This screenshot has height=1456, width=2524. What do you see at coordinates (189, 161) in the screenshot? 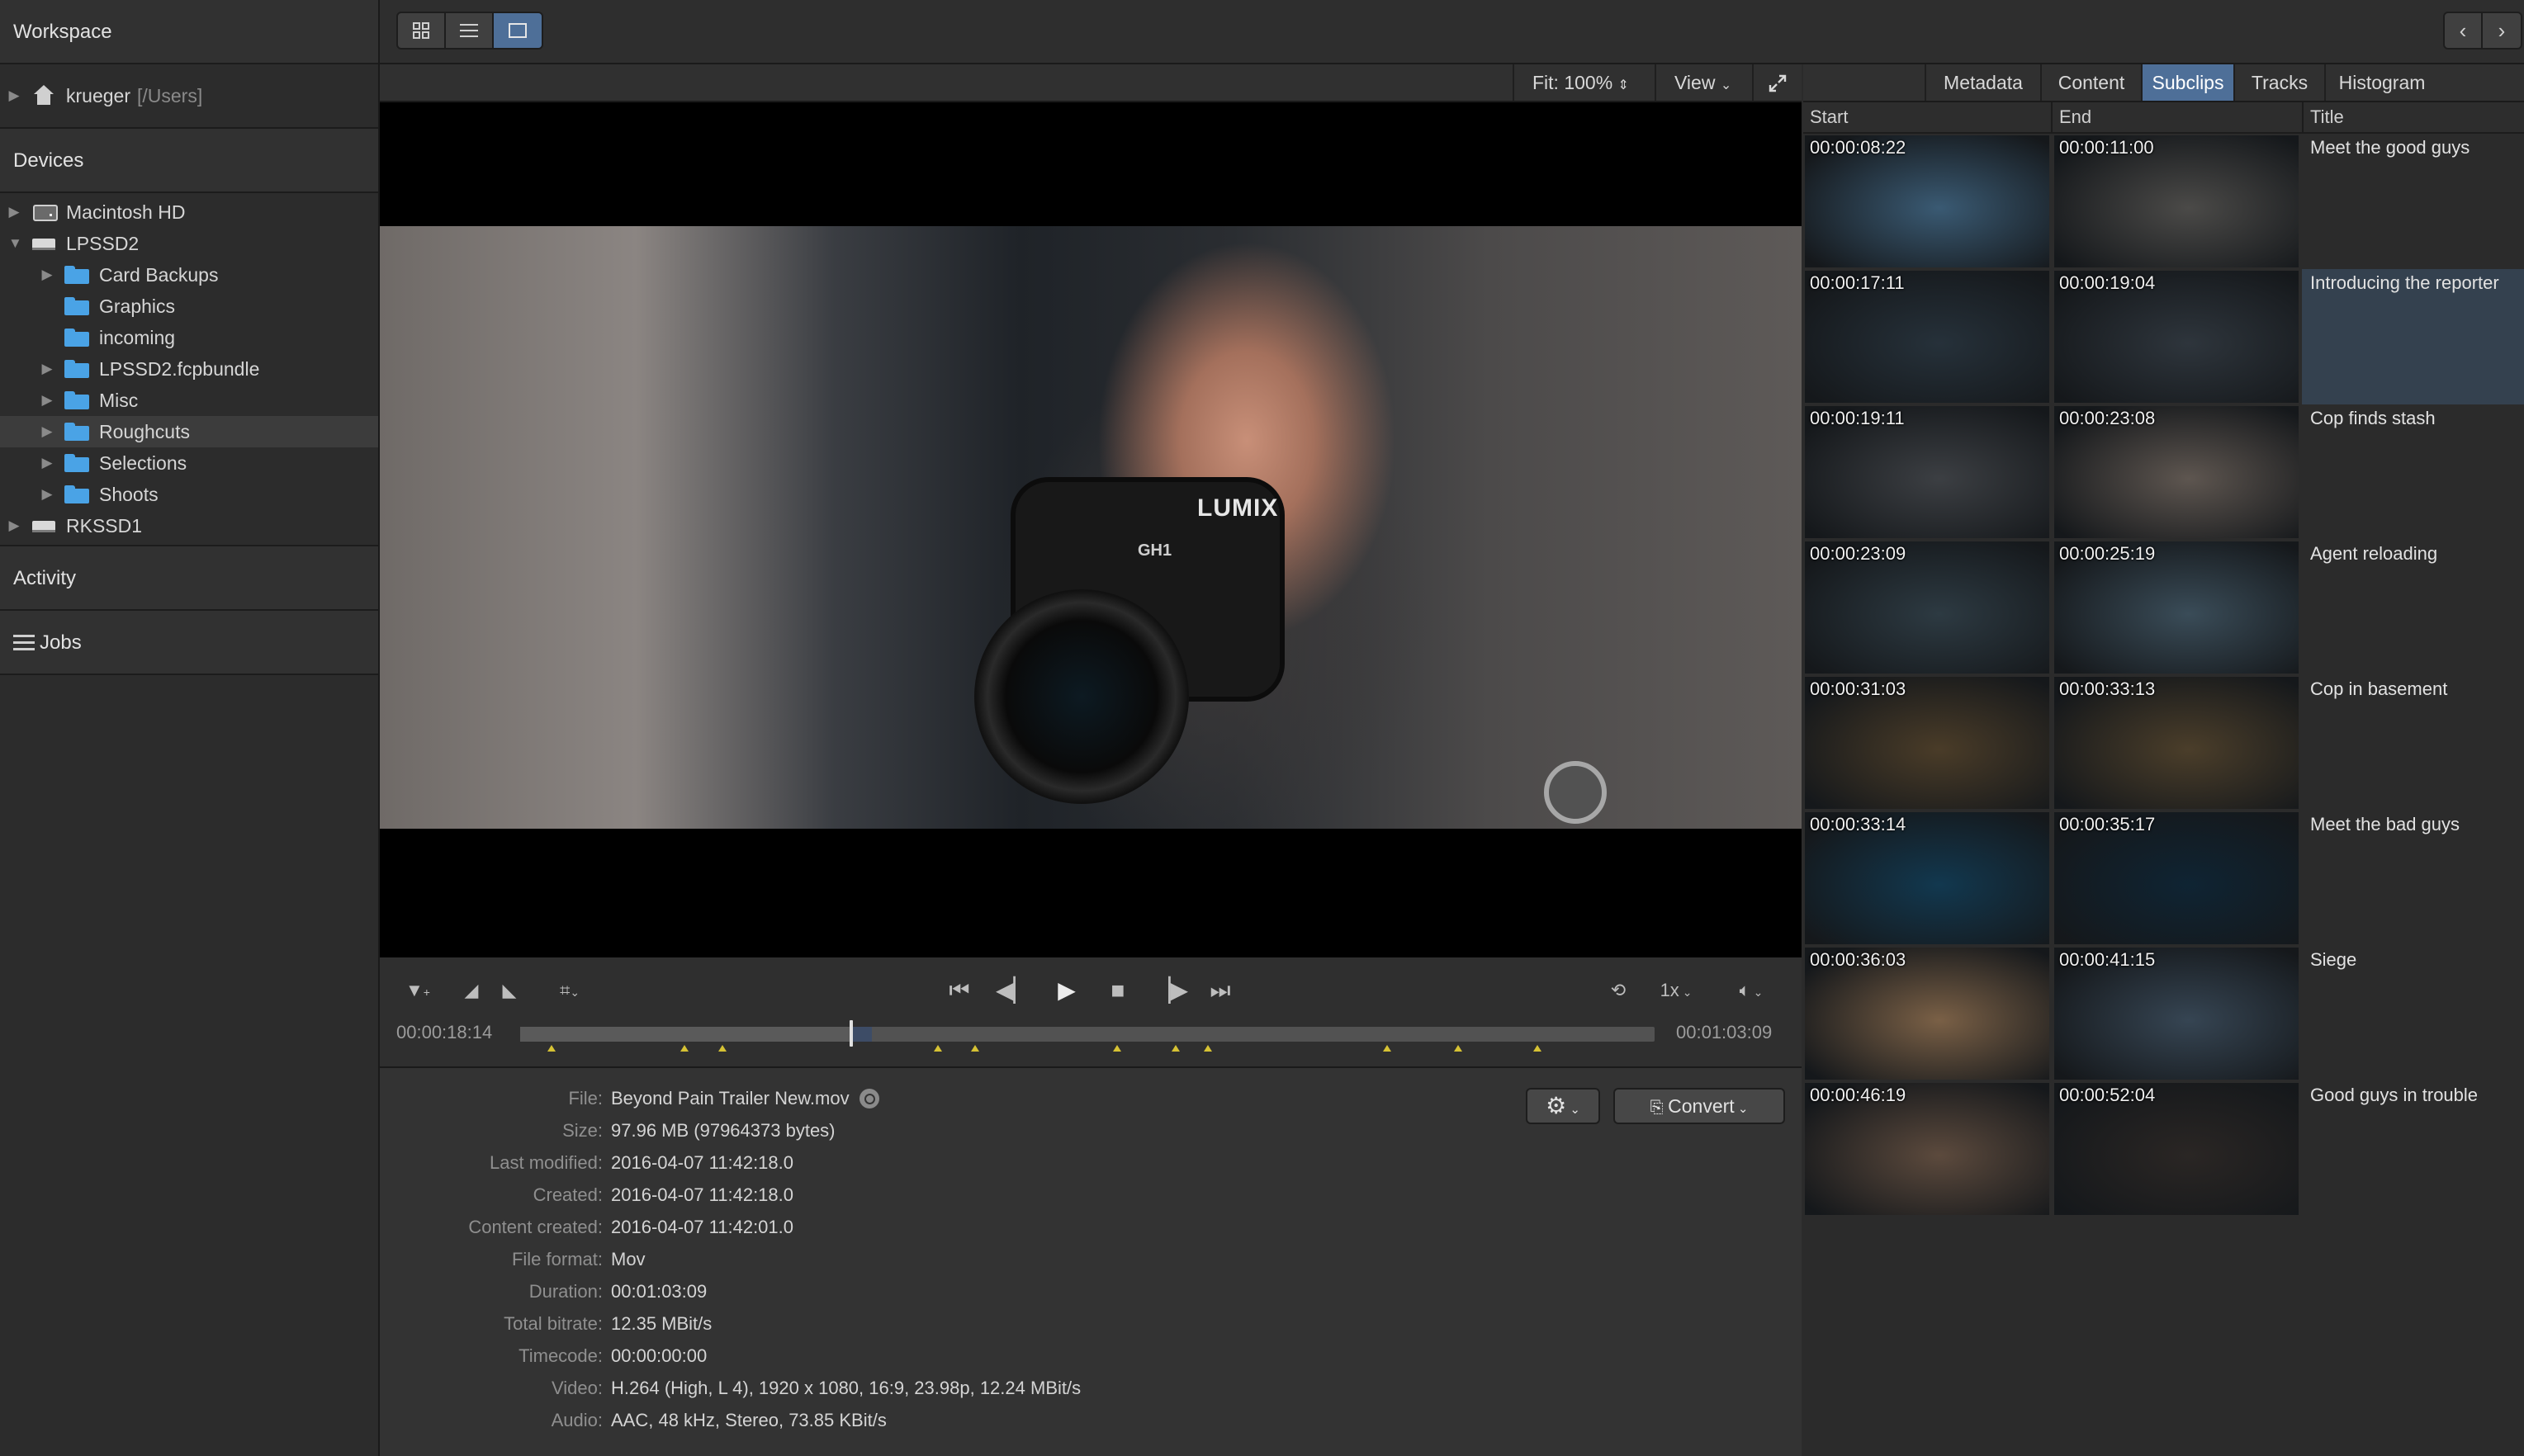
I see `devices-header: Devices` at bounding box center [189, 161].